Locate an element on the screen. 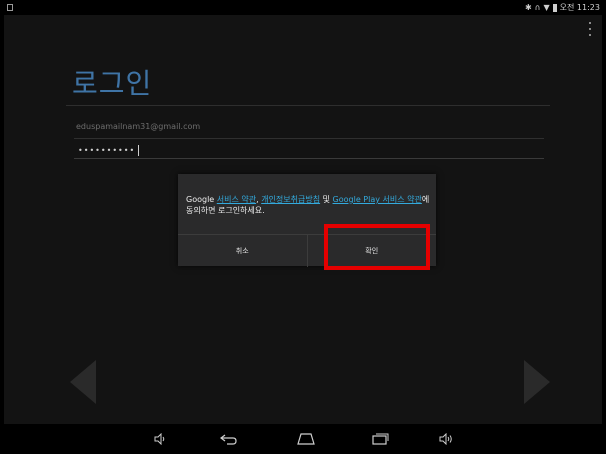 This screenshot has width=606, height=454. battery-icon is located at coordinates (554, 7).